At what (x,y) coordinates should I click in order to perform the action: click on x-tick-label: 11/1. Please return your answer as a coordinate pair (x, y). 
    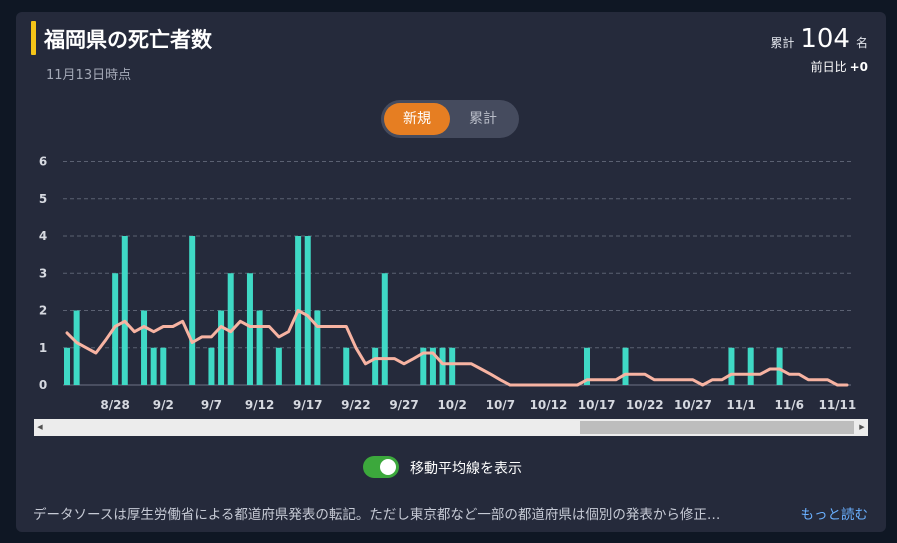
    Looking at the image, I should click on (740, 405).